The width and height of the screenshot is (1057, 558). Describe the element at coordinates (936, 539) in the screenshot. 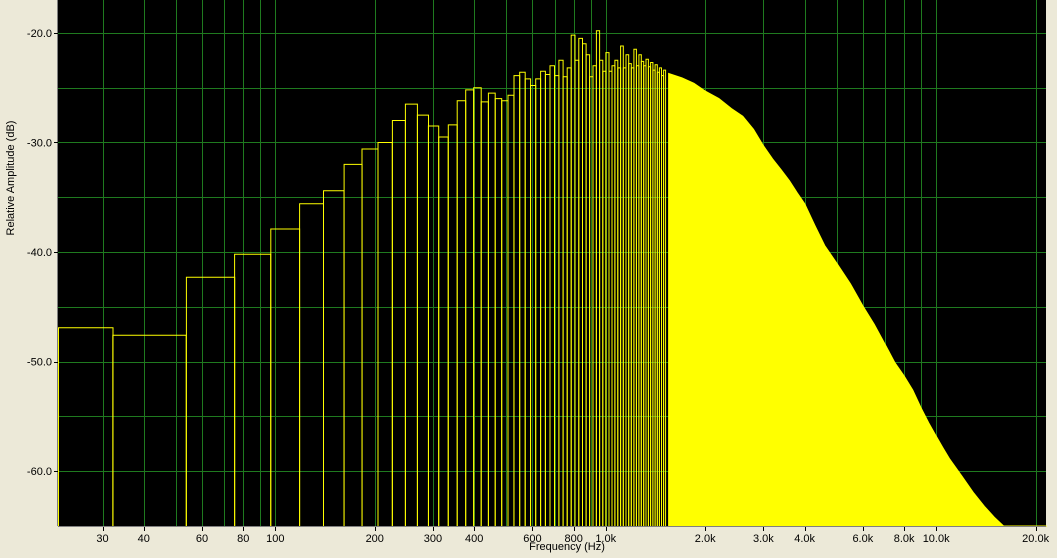

I see `x-tick-label: 10.0k` at that location.